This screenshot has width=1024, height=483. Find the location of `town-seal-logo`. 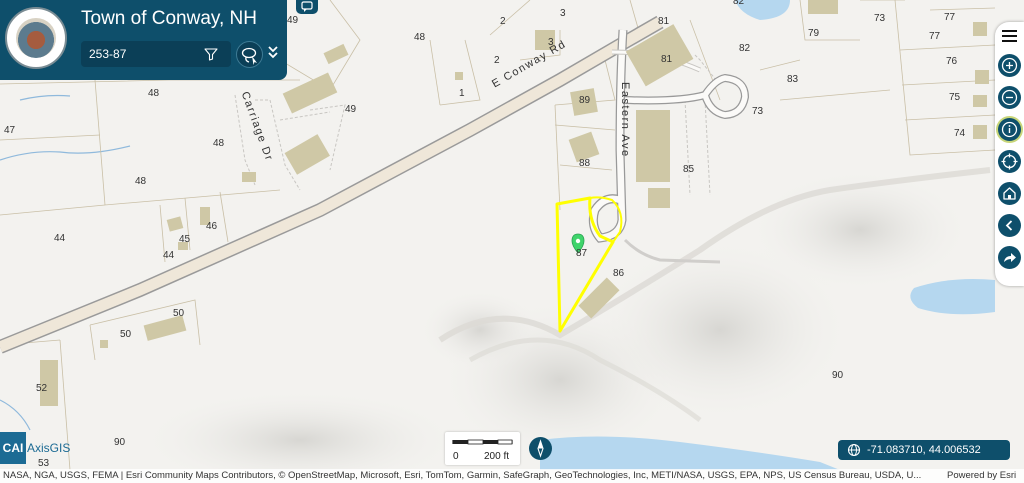

town-seal-logo is located at coordinates (36, 38).